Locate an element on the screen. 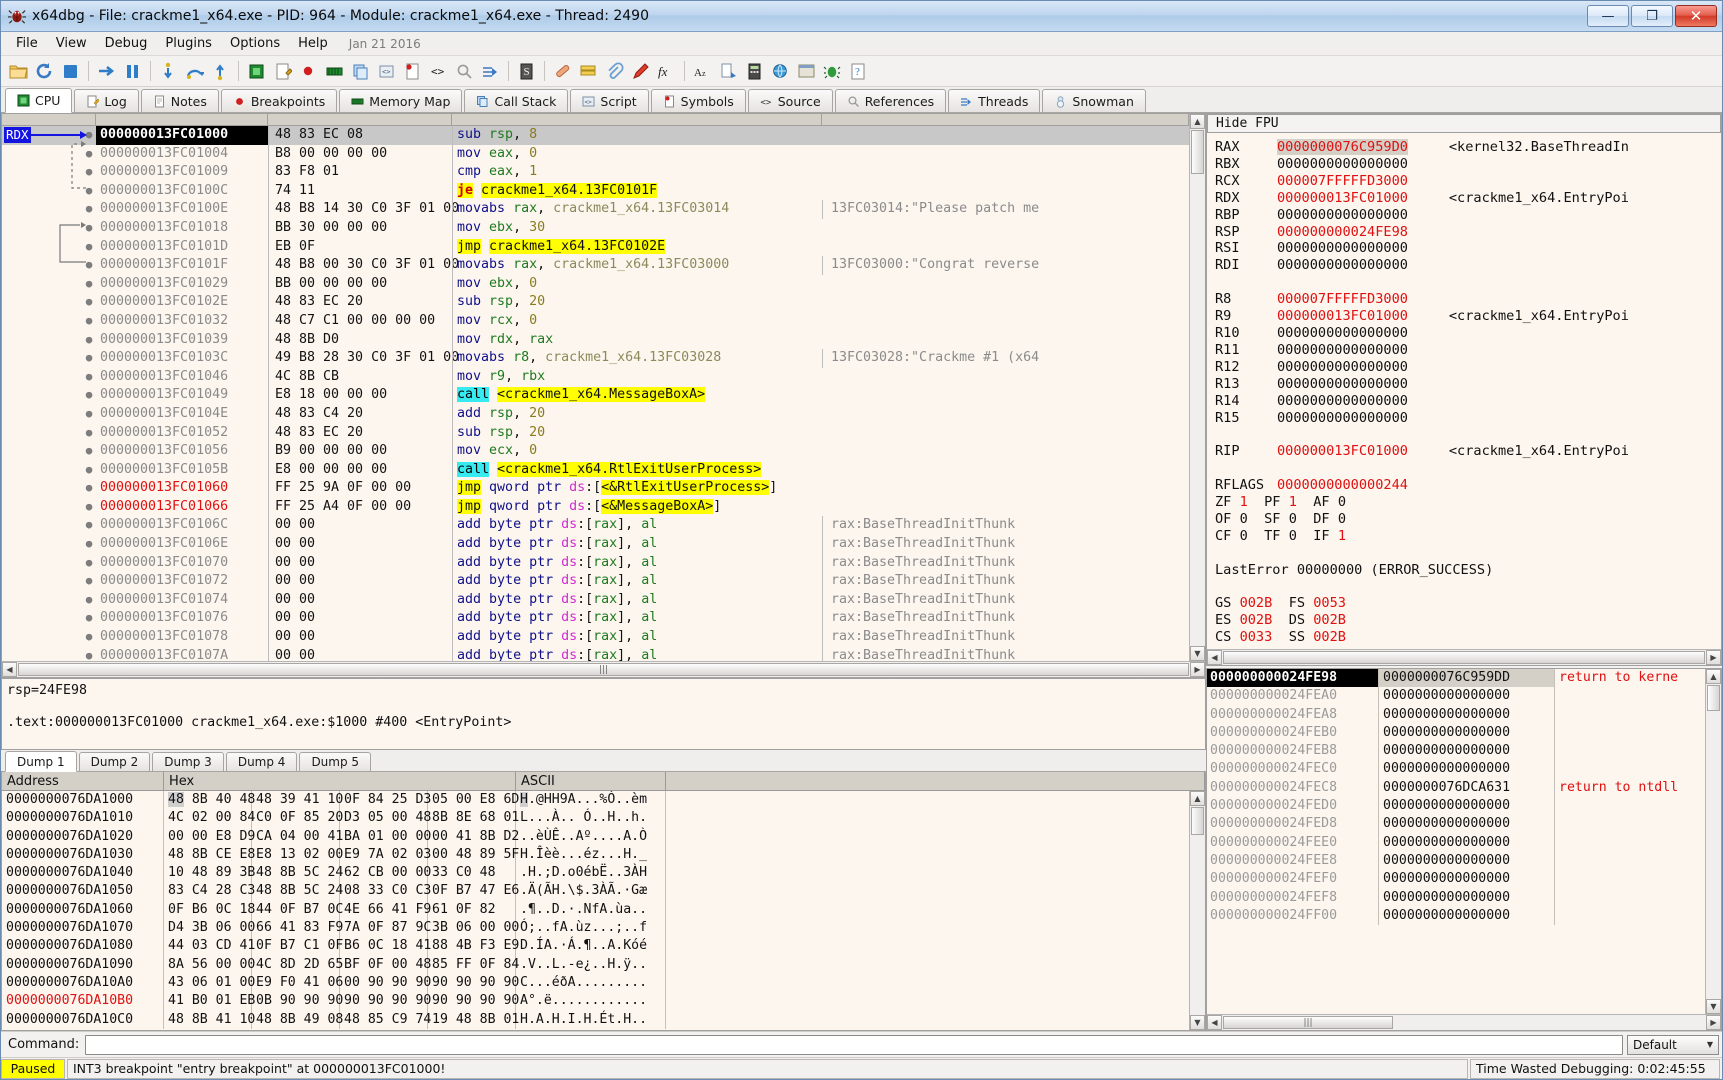 This screenshot has height=1080, width=1723. row-address: 000000013FC0103C is located at coordinates (182, 358).